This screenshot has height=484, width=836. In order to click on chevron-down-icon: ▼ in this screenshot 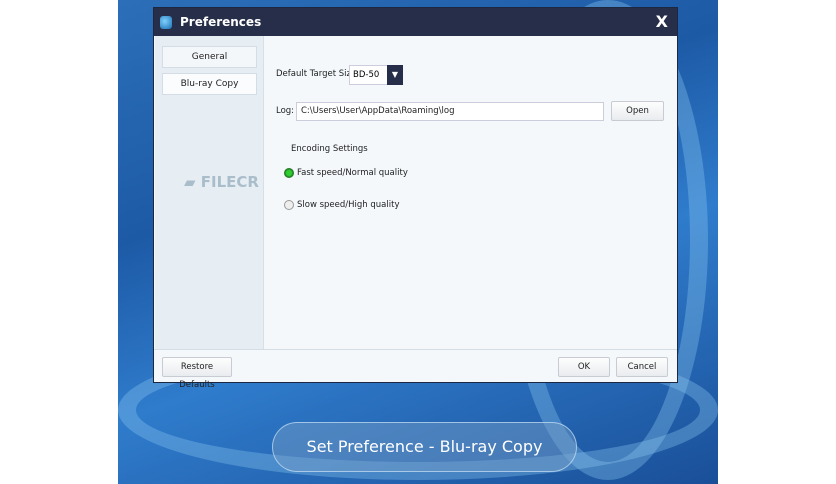, I will do `click(395, 75)`.